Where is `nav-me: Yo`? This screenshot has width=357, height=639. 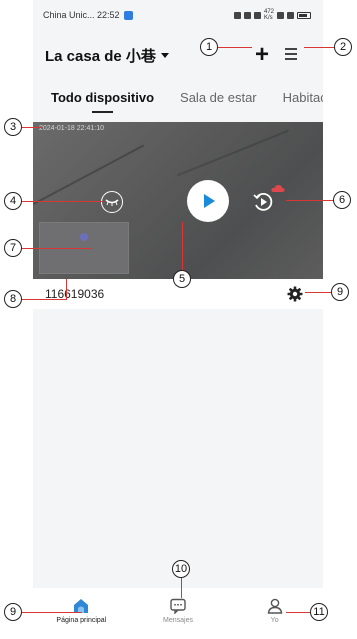
nav-me: Yo is located at coordinates (275, 611).